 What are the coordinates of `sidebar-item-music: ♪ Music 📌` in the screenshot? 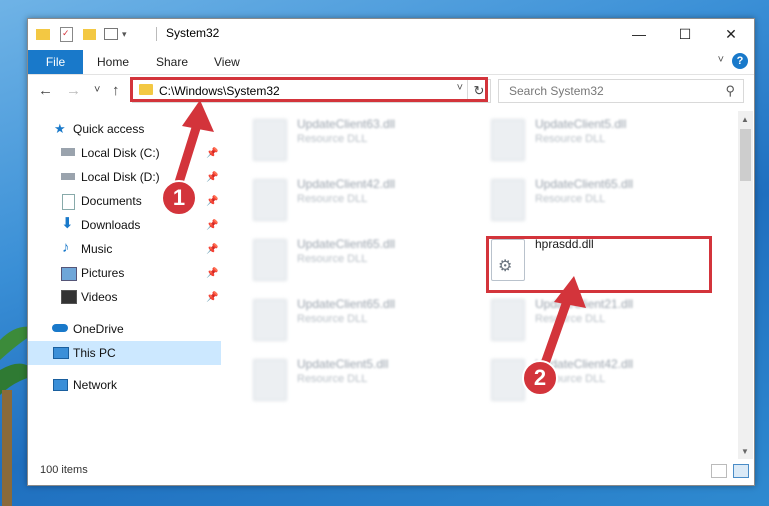 It's located at (124, 249).